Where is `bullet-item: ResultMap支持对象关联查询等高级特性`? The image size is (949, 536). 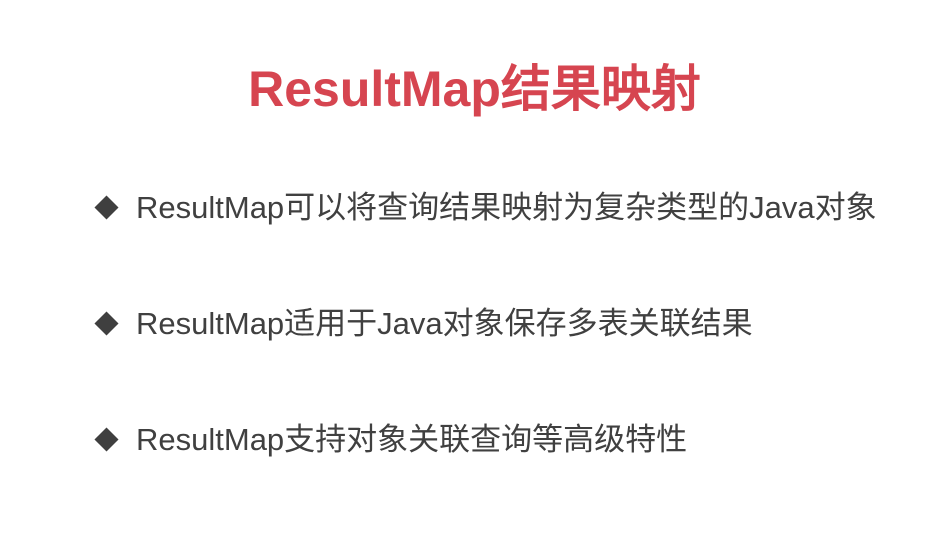
bullet-item: ResultMap支持对象关联查询等高级特性 is located at coordinates (390, 440).